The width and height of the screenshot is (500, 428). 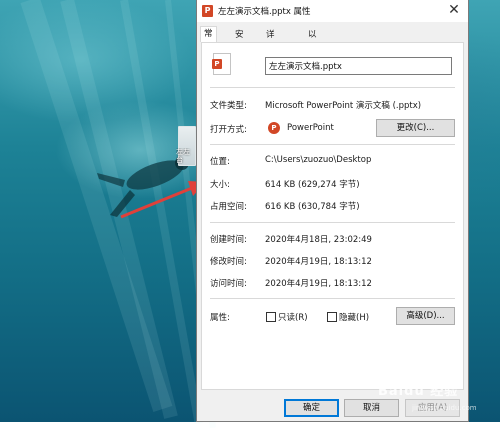 What do you see at coordinates (228, 262) in the screenshot?
I see `modified-label: 修改时间:` at bounding box center [228, 262].